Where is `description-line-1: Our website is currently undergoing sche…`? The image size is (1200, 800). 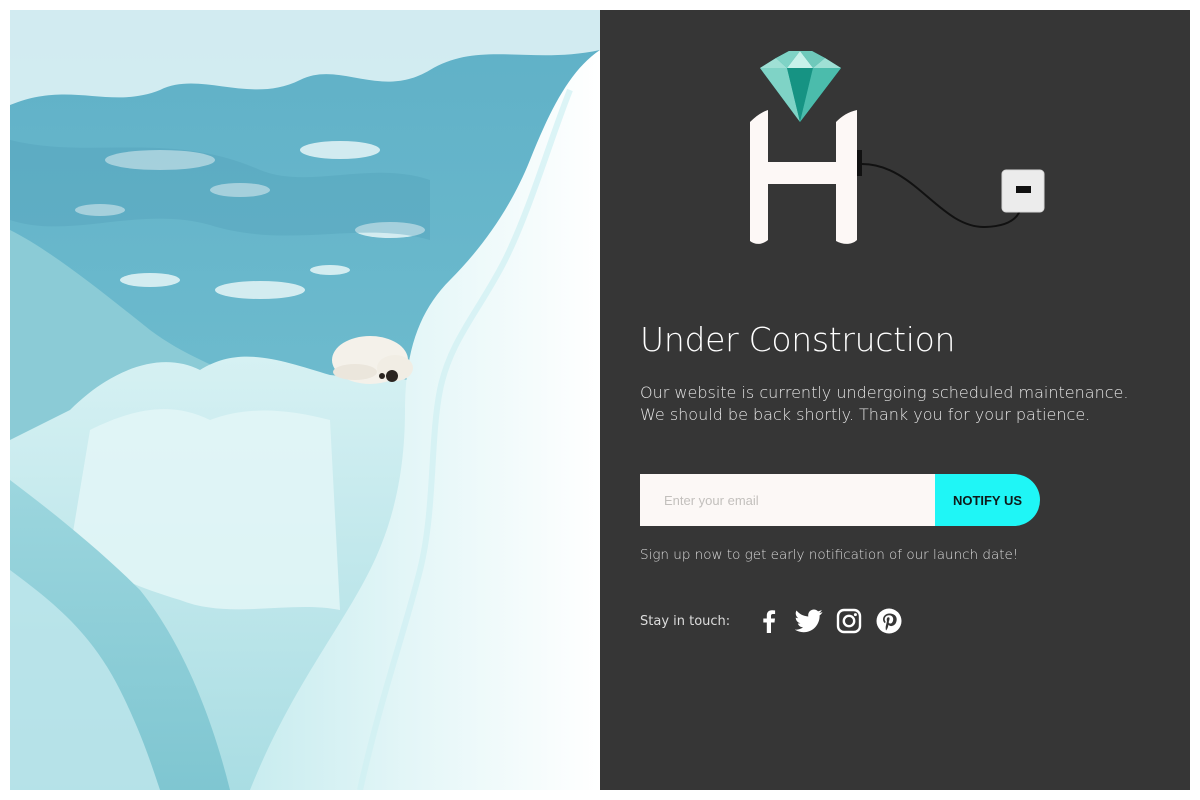 description-line-1: Our website is currently undergoing sche… is located at coordinates (884, 392).